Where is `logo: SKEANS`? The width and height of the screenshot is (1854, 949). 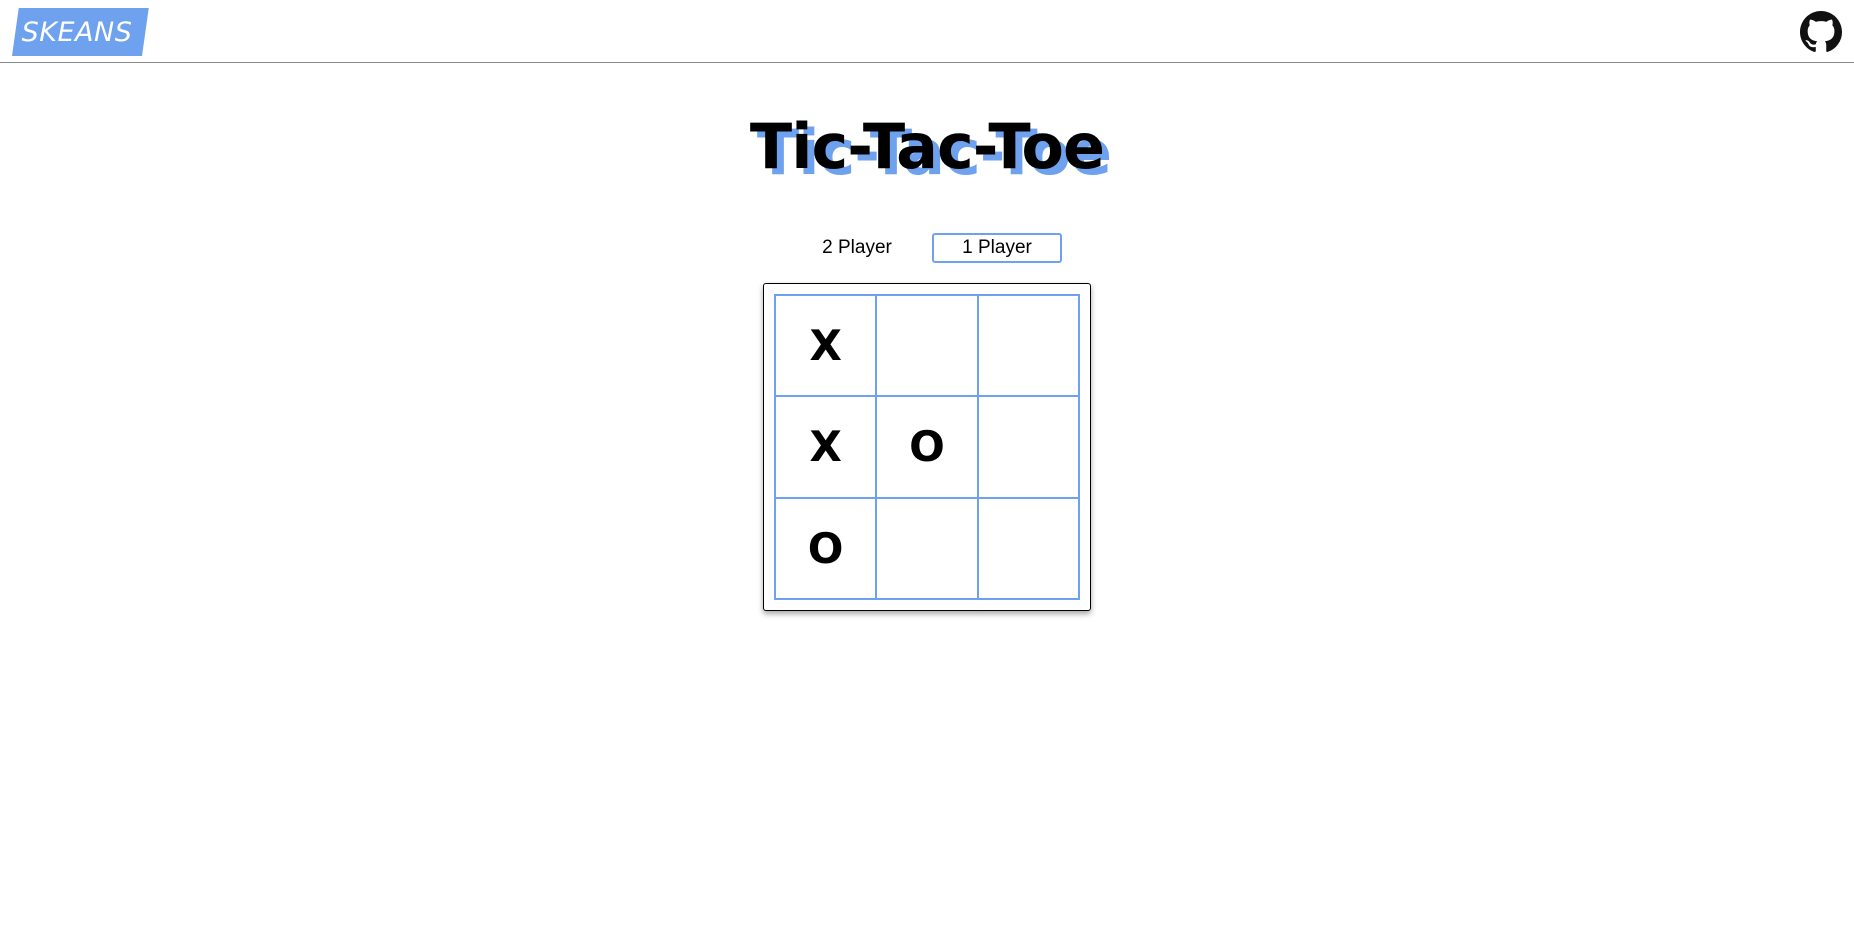 logo: SKEANS is located at coordinates (80, 32).